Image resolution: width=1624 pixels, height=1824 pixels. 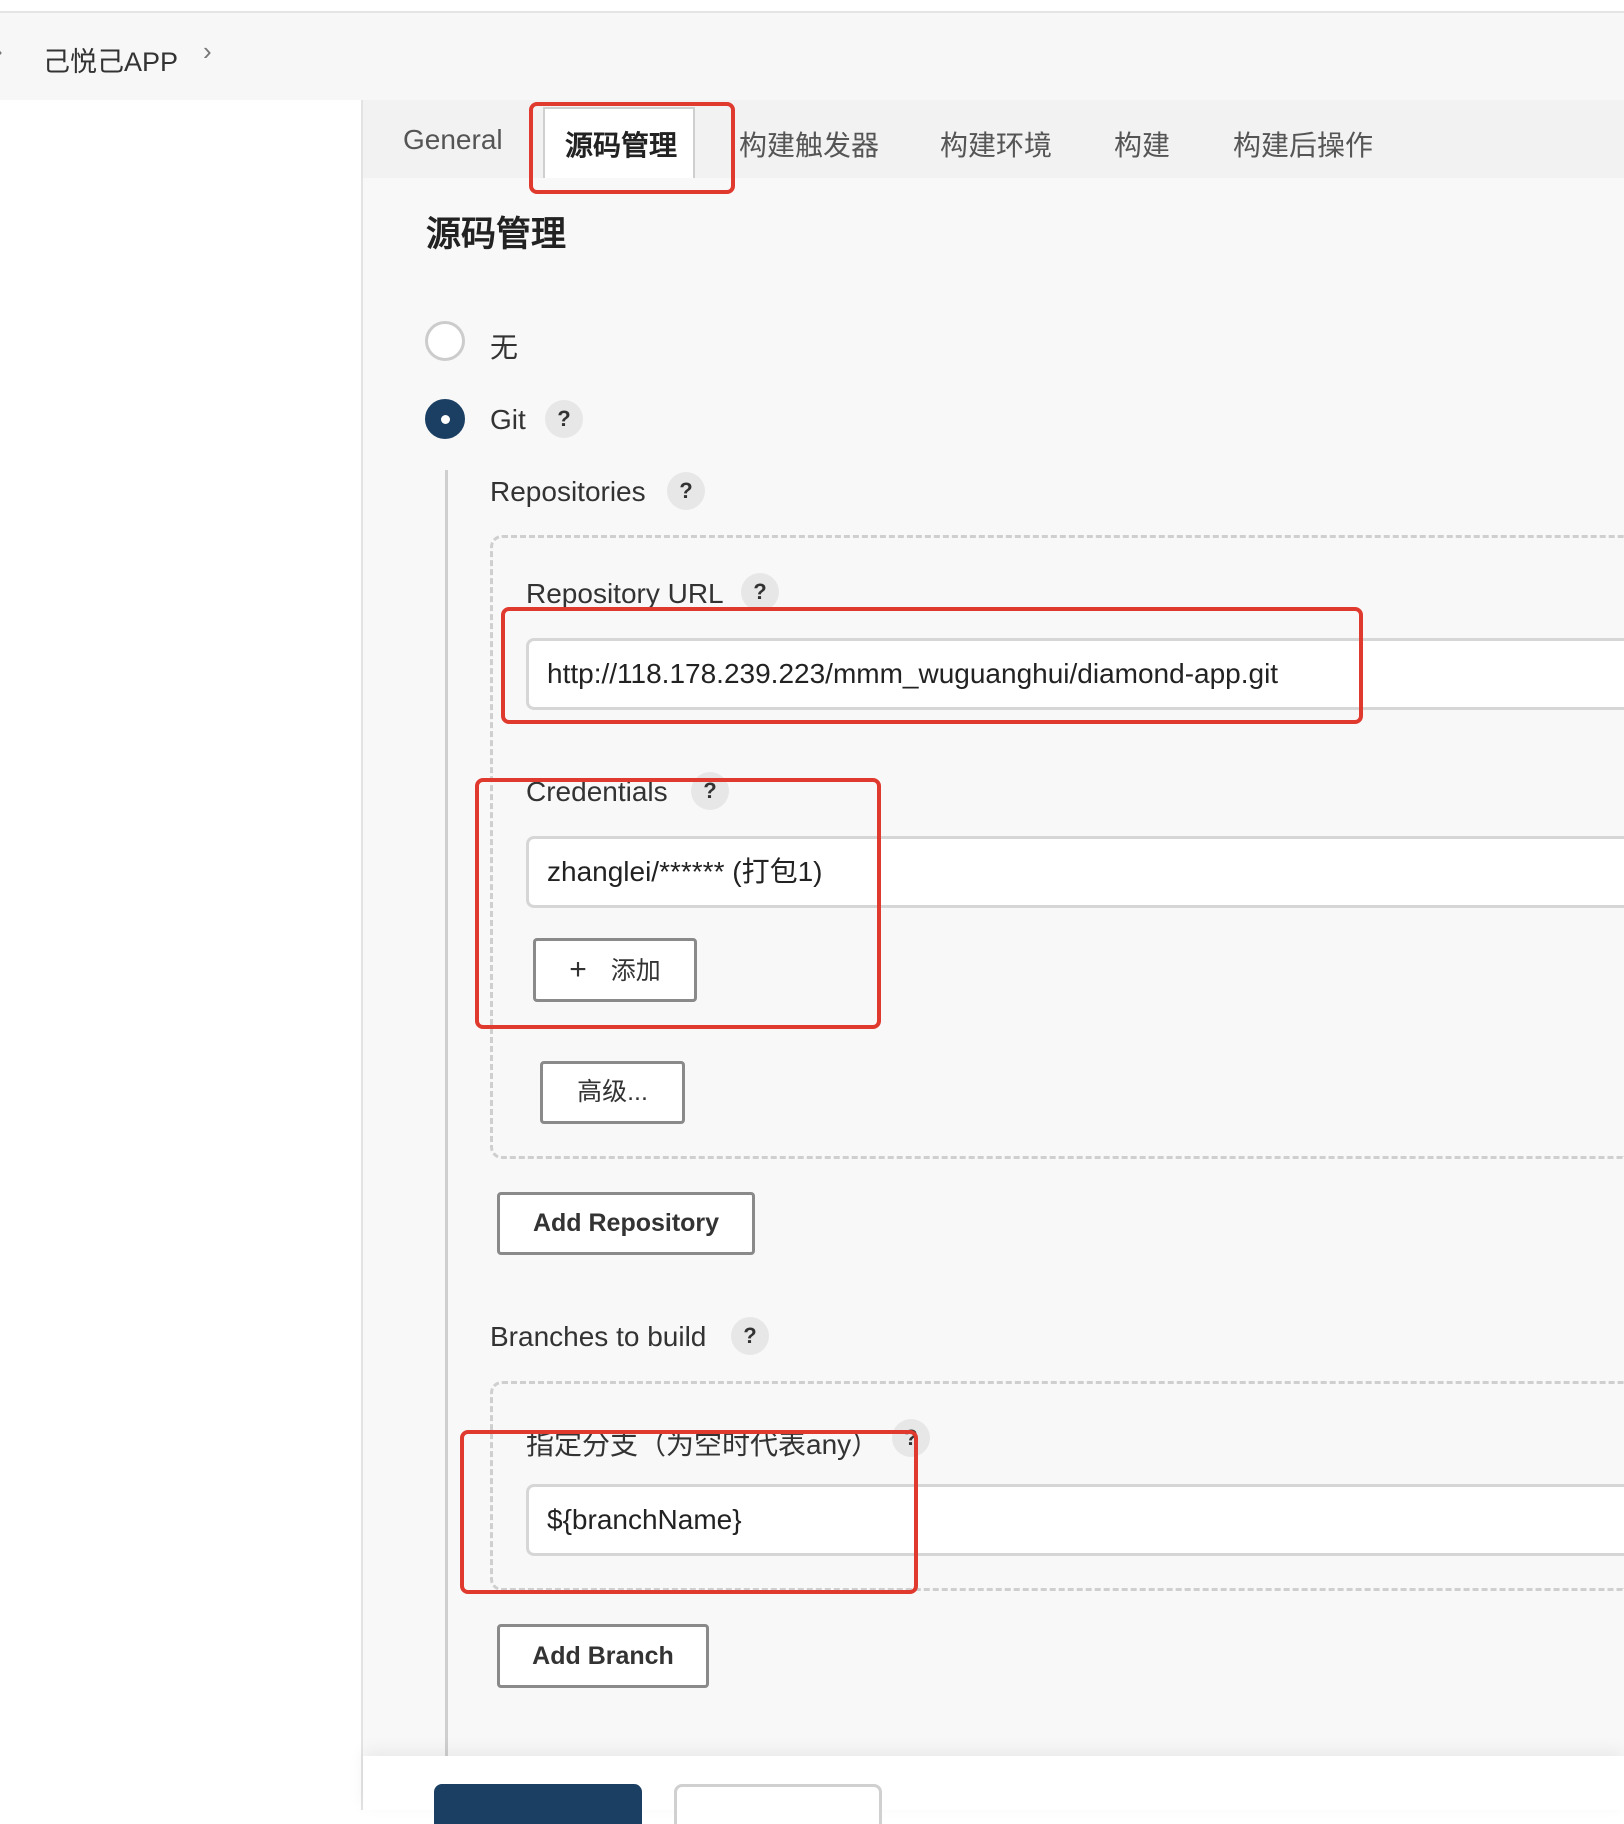 What do you see at coordinates (603, 1656) in the screenshot?
I see `add-branch-button: Add Branch` at bounding box center [603, 1656].